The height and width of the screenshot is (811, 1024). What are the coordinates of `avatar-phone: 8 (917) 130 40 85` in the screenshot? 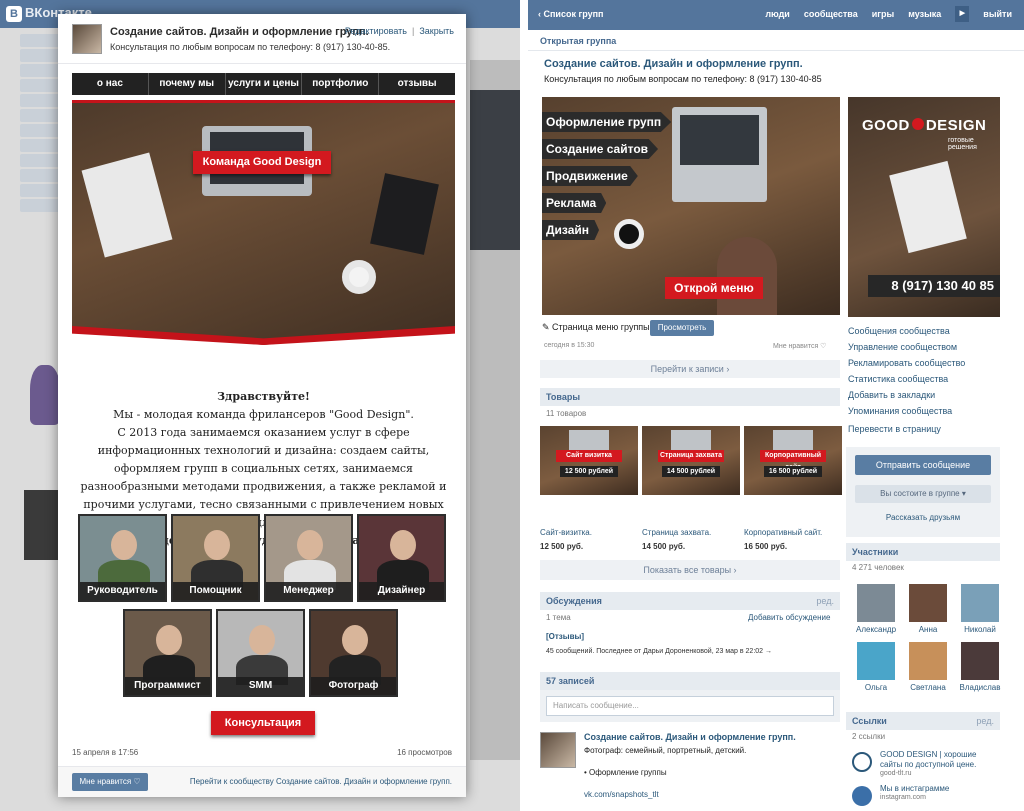 It's located at (934, 286).